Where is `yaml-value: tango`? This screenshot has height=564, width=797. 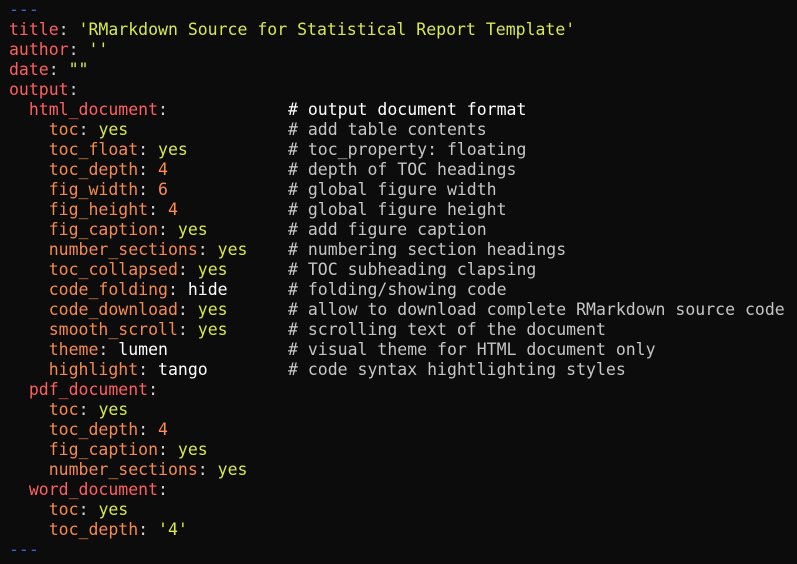
yaml-value: tango is located at coordinates (183, 369).